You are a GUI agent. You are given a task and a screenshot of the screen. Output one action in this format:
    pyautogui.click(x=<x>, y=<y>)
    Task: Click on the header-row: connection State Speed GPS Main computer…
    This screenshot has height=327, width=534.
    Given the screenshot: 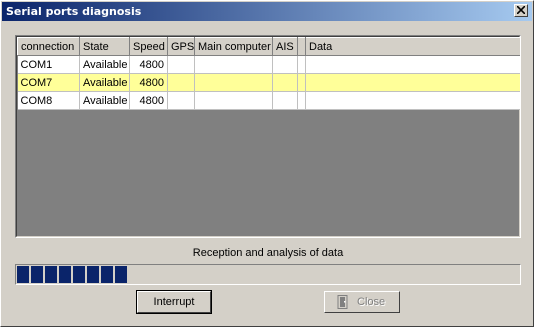 What is the action you would take?
    pyautogui.click(x=268, y=46)
    